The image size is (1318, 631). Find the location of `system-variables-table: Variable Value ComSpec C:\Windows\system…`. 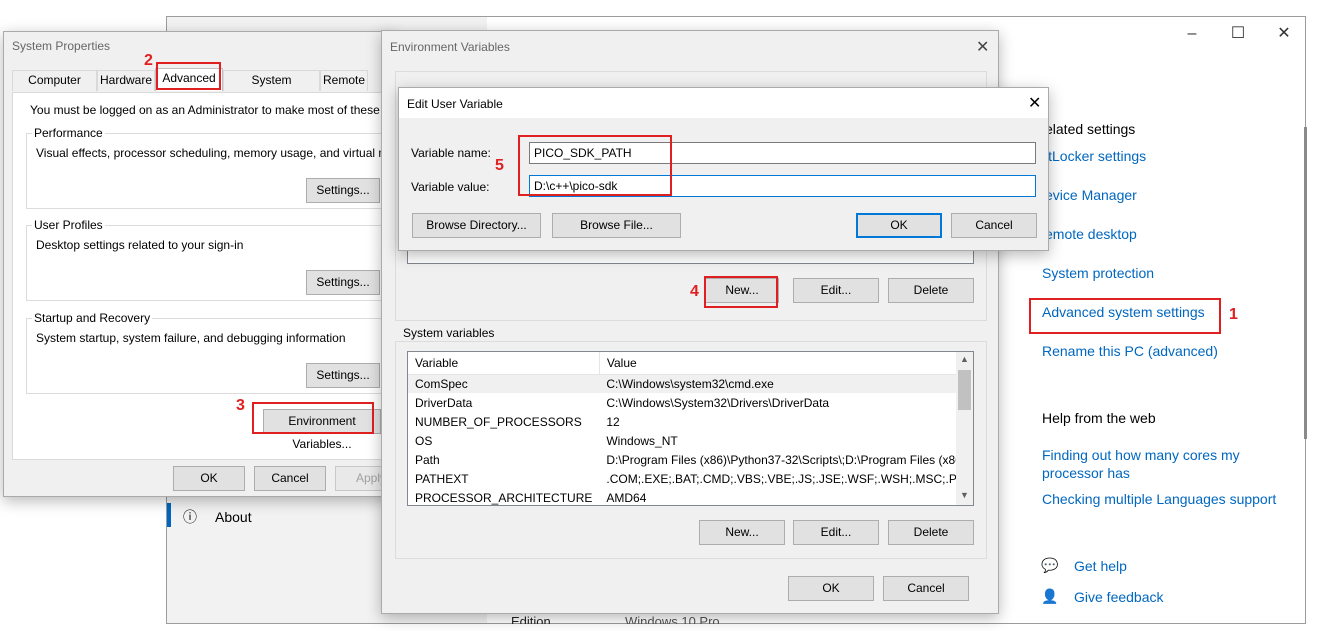

system-variables-table: Variable Value ComSpec C:\Windows\system… is located at coordinates (691, 428).